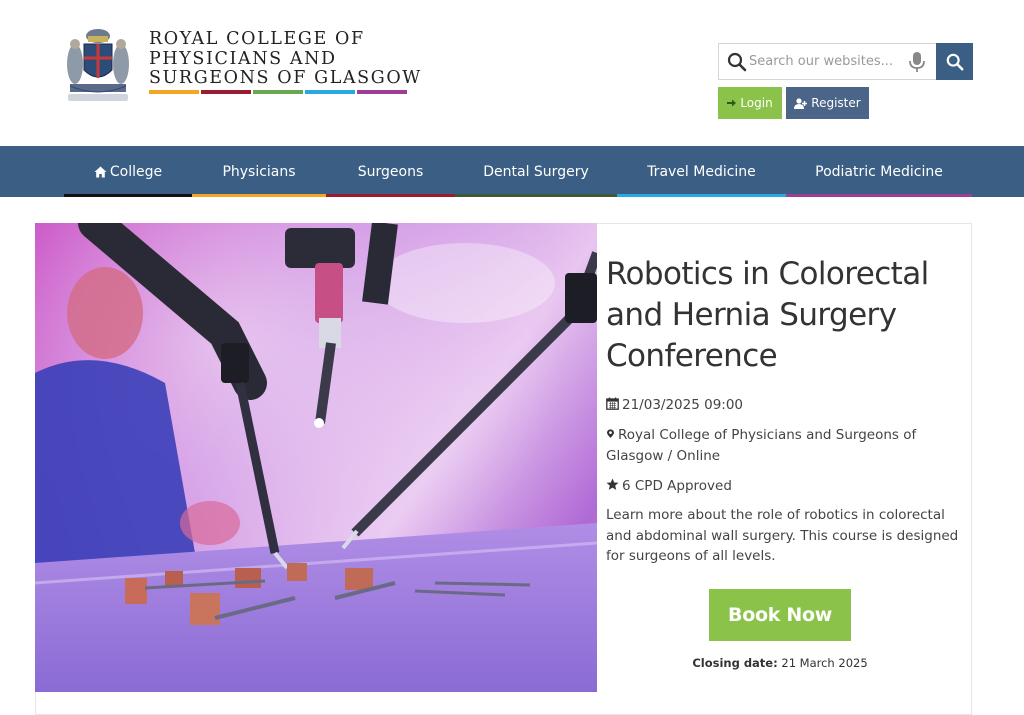 The image size is (1024, 715). Describe the element at coordinates (612, 484) in the screenshot. I see `star-icon` at that location.